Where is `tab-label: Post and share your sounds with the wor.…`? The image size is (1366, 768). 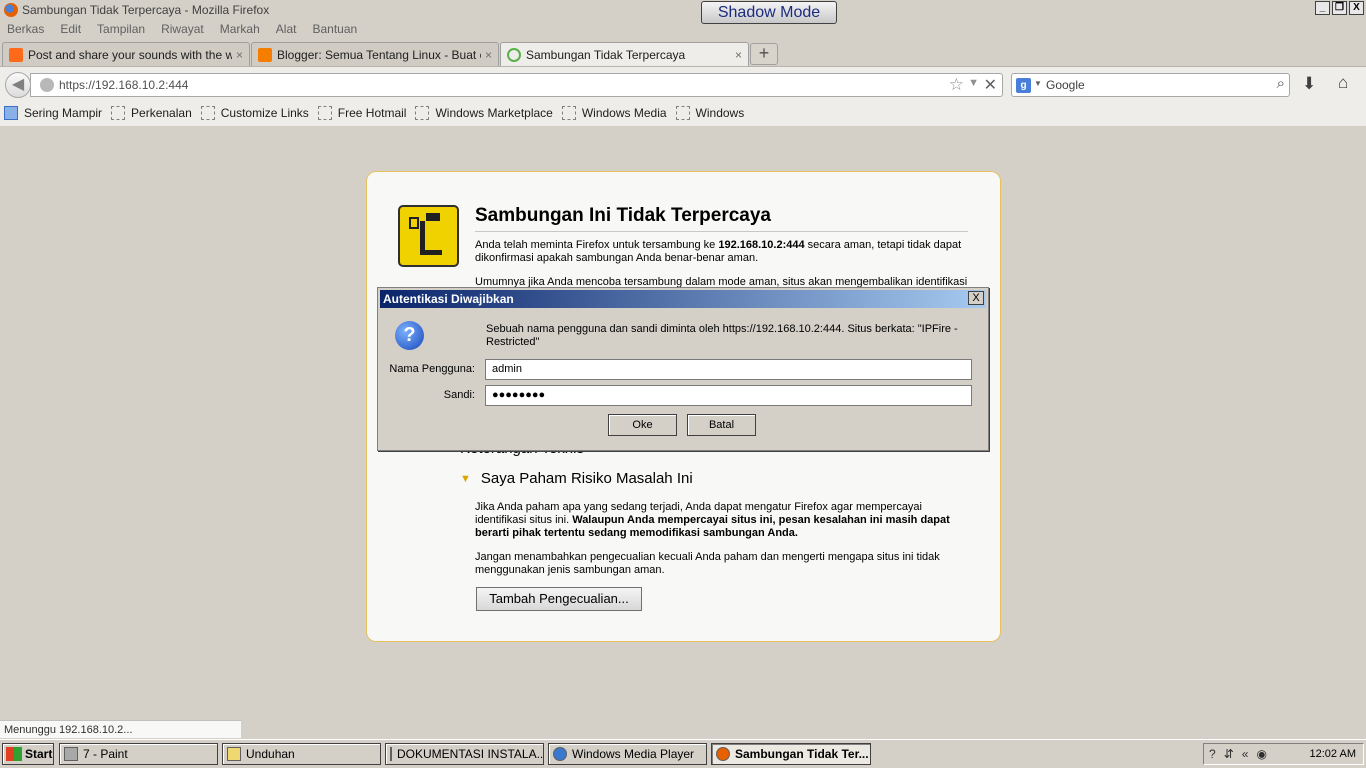
tab-label: Post and share your sounds with the wor.… is located at coordinates (130, 54).